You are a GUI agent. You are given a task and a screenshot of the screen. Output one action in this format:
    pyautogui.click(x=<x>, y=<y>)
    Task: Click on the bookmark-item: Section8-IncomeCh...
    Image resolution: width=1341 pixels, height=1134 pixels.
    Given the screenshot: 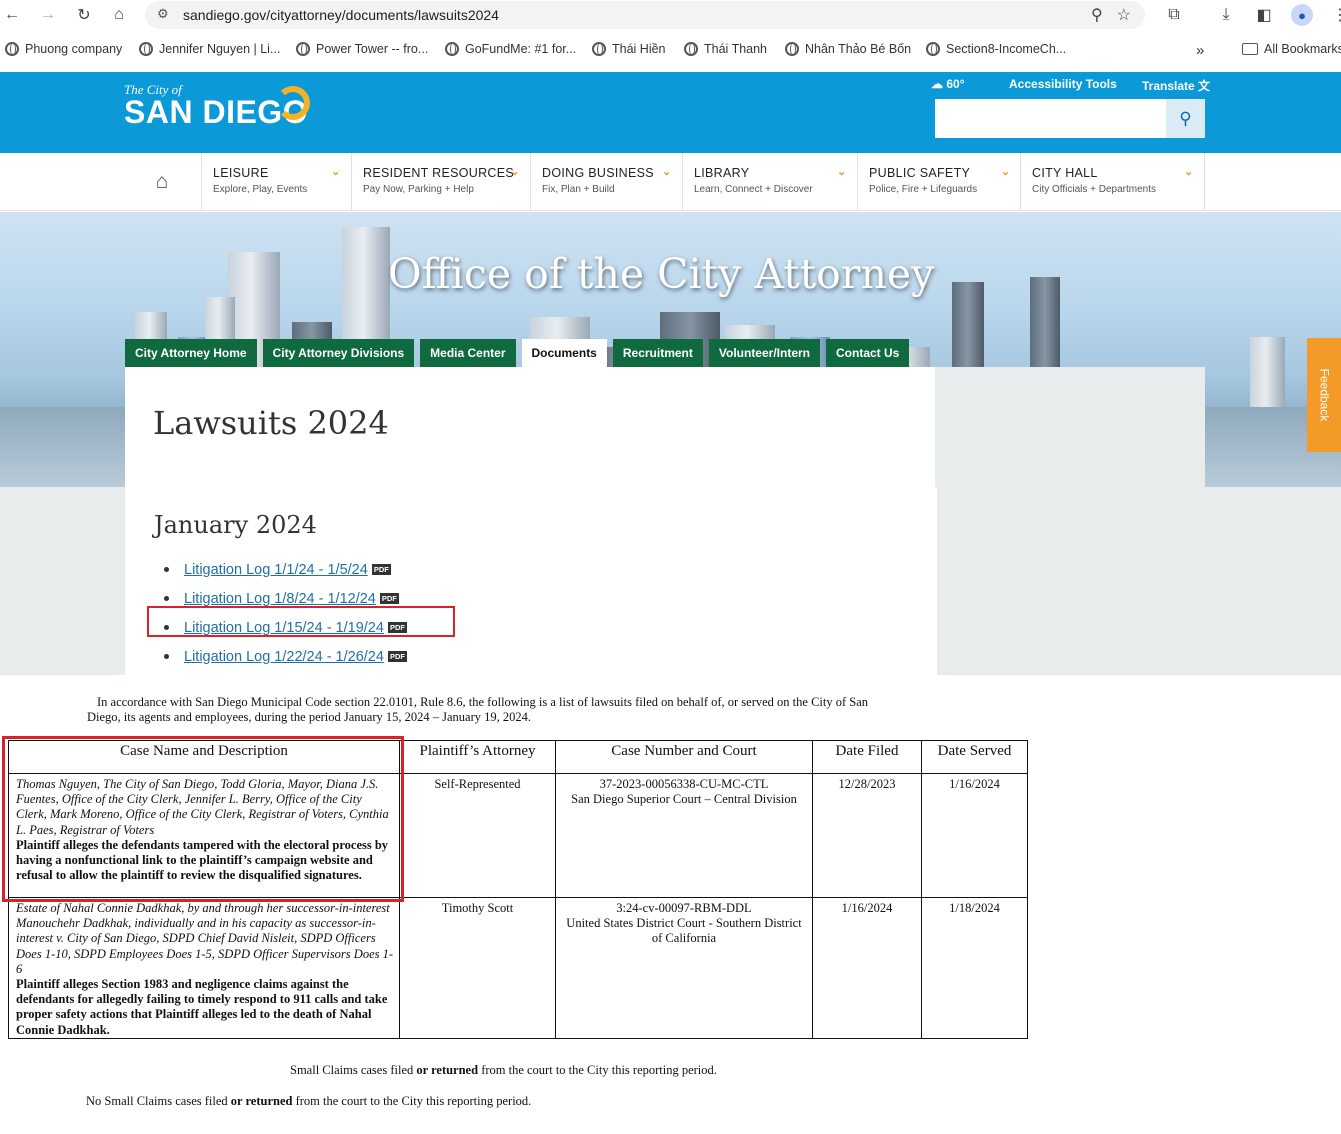 What is the action you would take?
    pyautogui.click(x=996, y=49)
    